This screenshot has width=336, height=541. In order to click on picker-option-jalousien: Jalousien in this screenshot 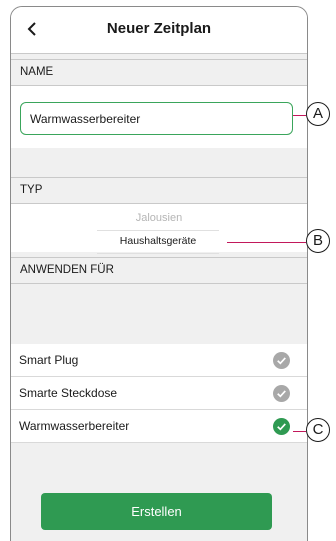, I will do `click(159, 218)`.